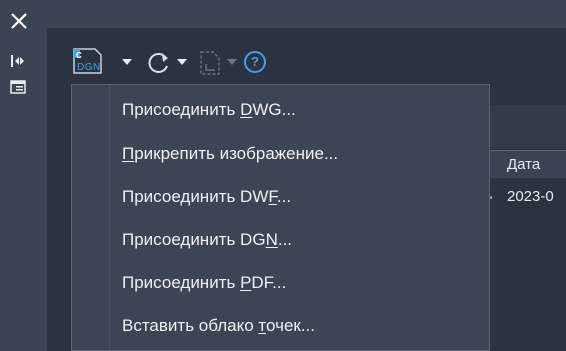  I want to click on table-cell-date: 2023-0, so click(530, 196).